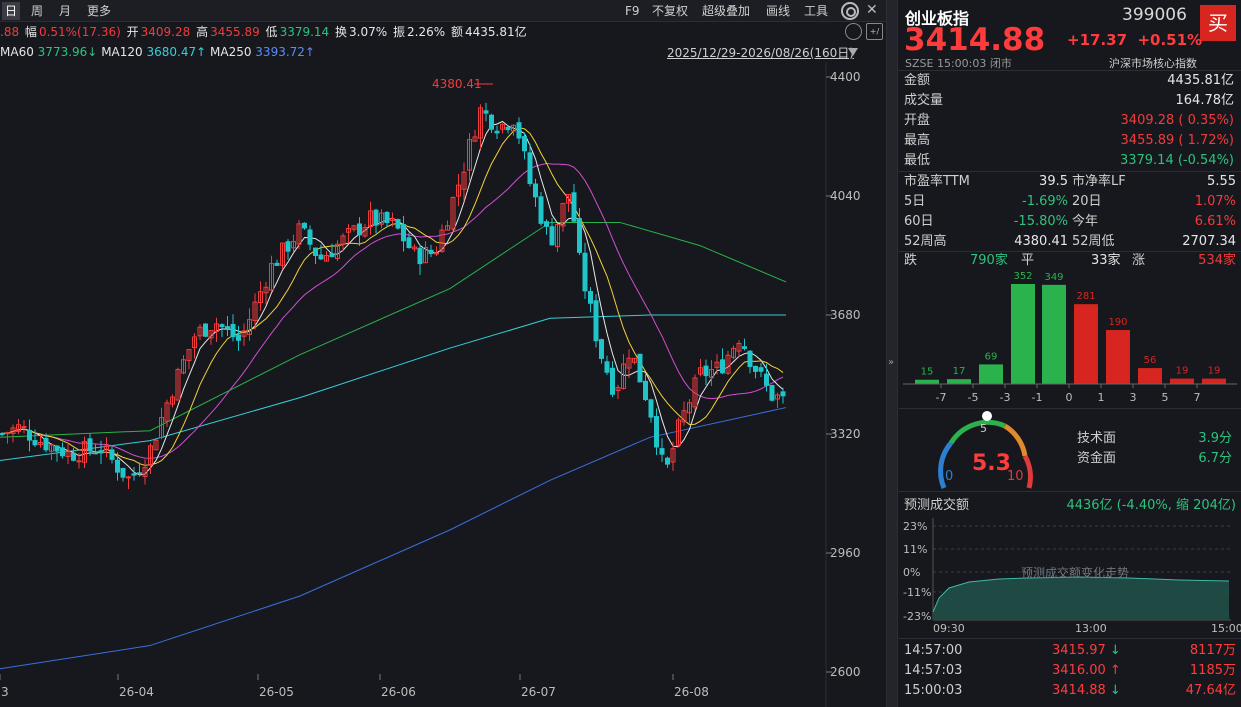 Image resolution: width=1241 pixels, height=707 pixels. What do you see at coordinates (1221, 181) in the screenshot?
I see `pb-value: 5.55` at bounding box center [1221, 181].